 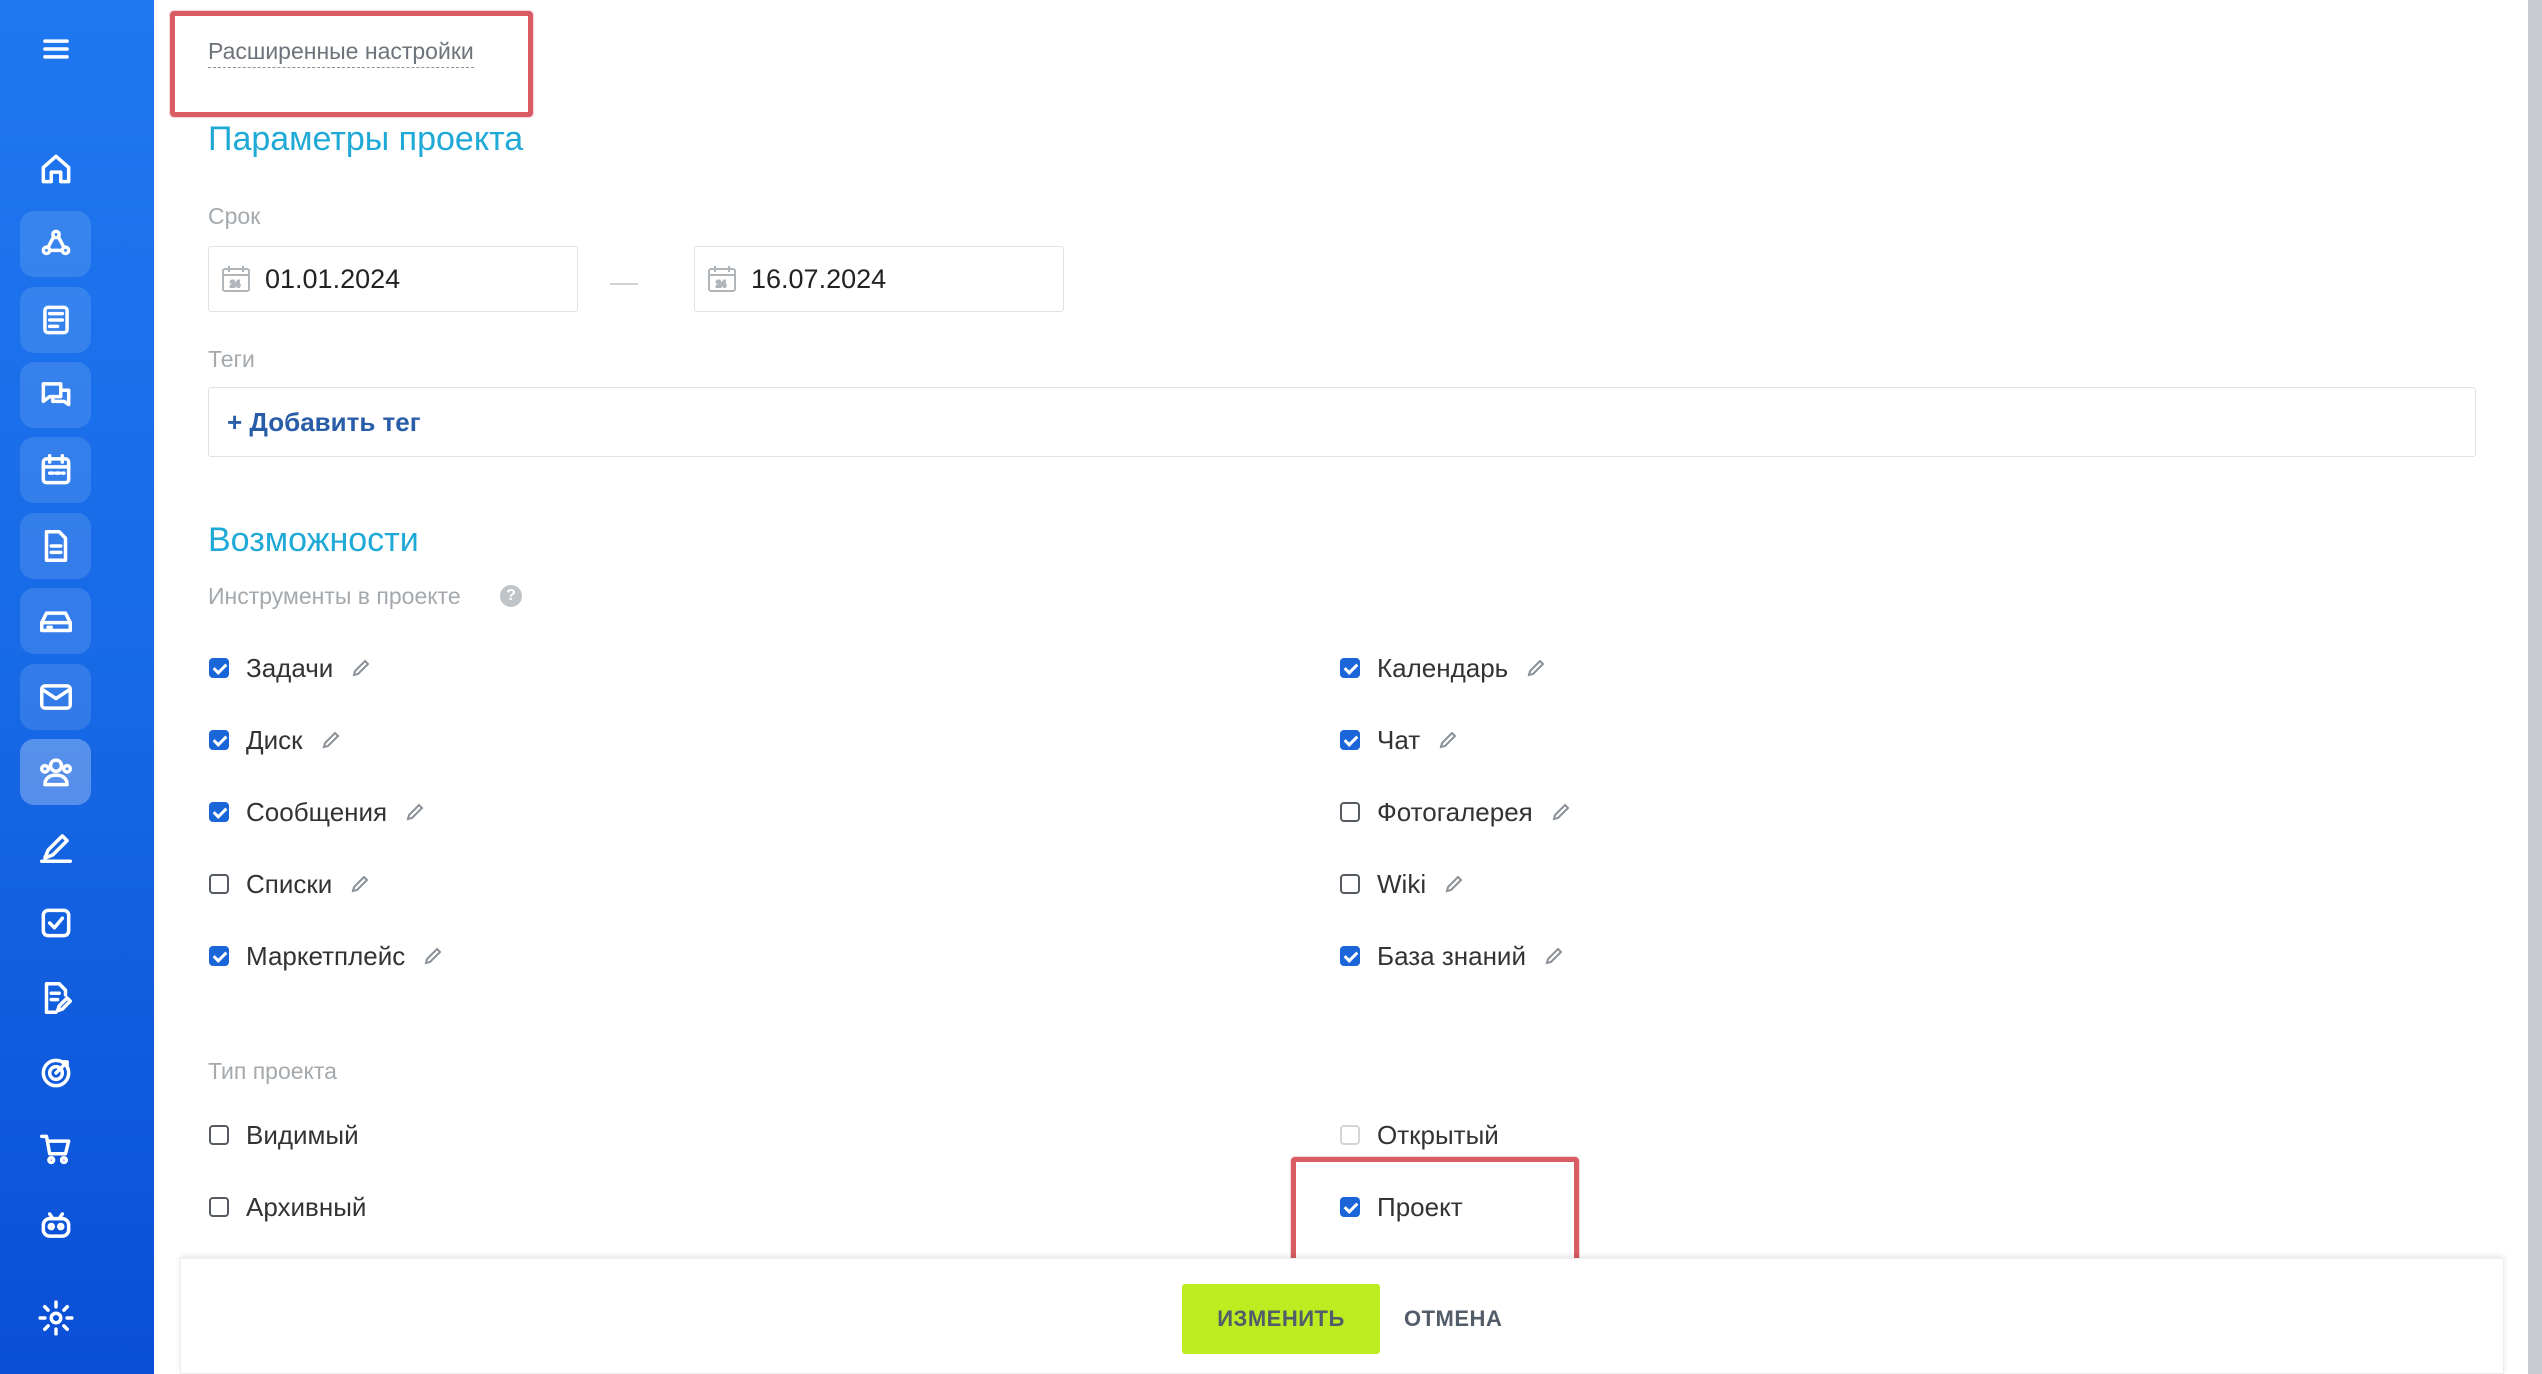 What do you see at coordinates (55, 923) in the screenshot?
I see `tasks-icon` at bounding box center [55, 923].